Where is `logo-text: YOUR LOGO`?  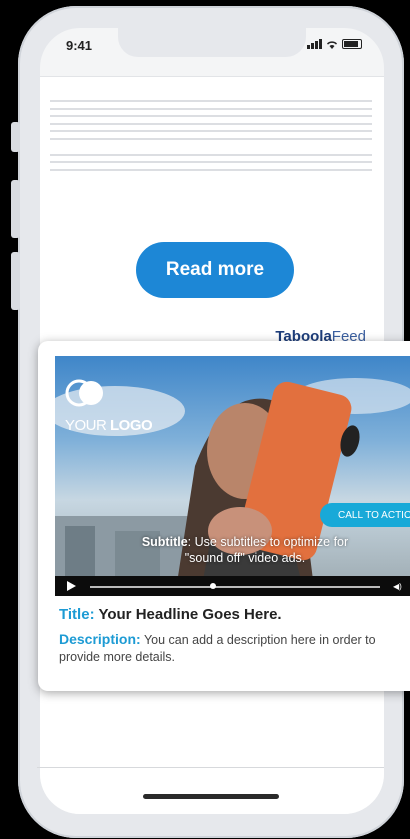
logo-text: YOUR LOGO is located at coordinates (109, 425).